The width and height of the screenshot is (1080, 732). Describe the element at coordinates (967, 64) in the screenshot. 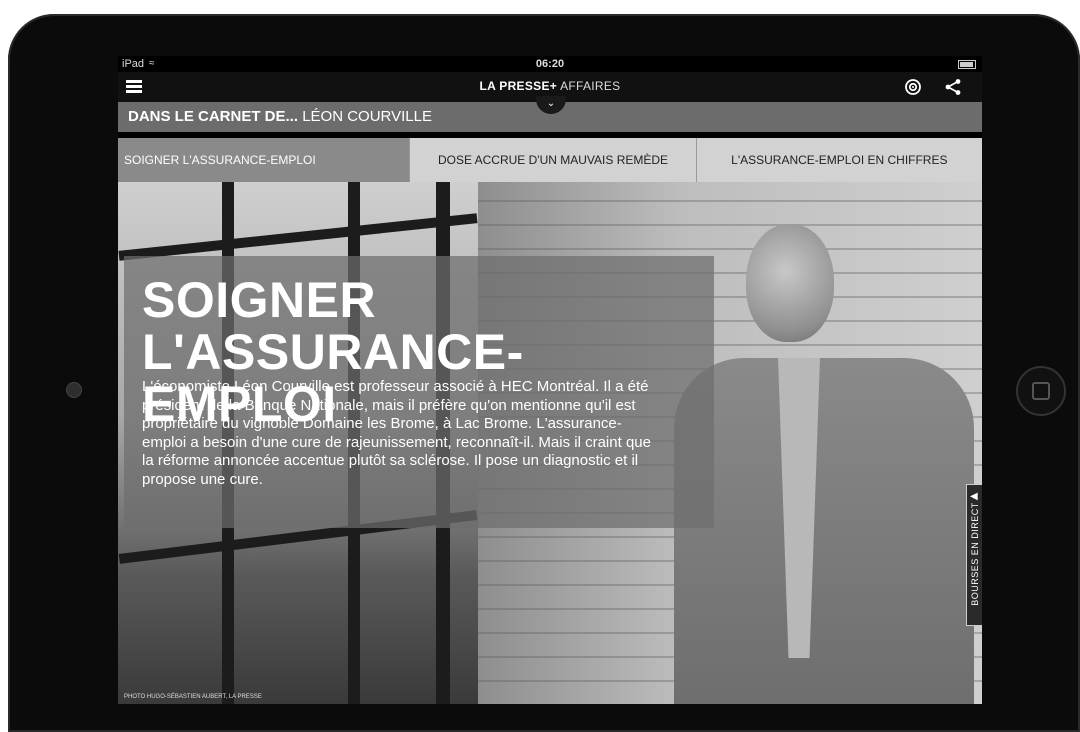

I see `battery-icon` at that location.